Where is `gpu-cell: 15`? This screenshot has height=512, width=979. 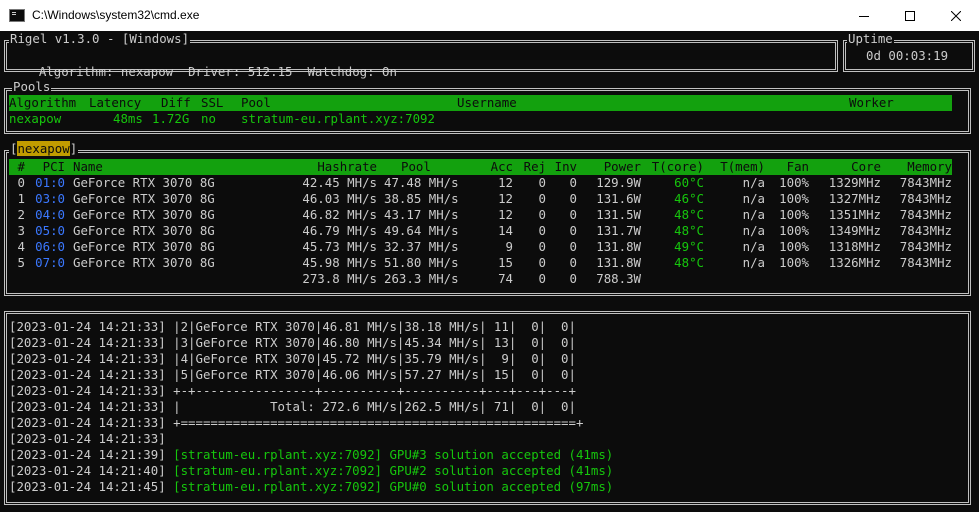 gpu-cell: 15 is located at coordinates (505, 262).